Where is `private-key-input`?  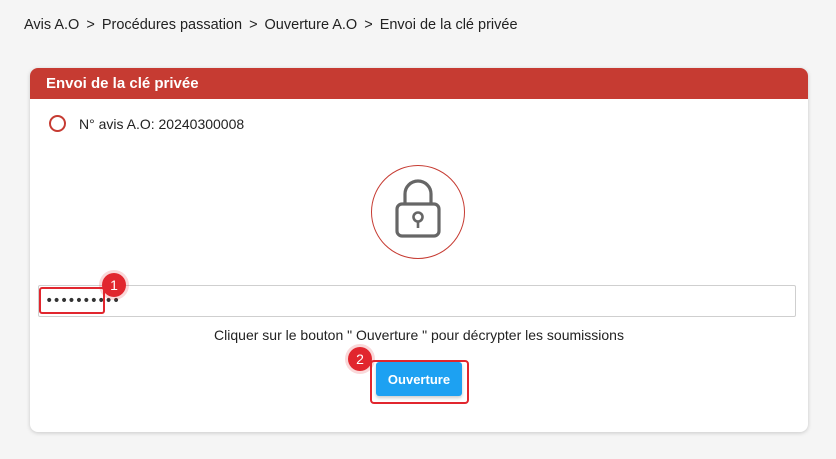 private-key-input is located at coordinates (417, 301).